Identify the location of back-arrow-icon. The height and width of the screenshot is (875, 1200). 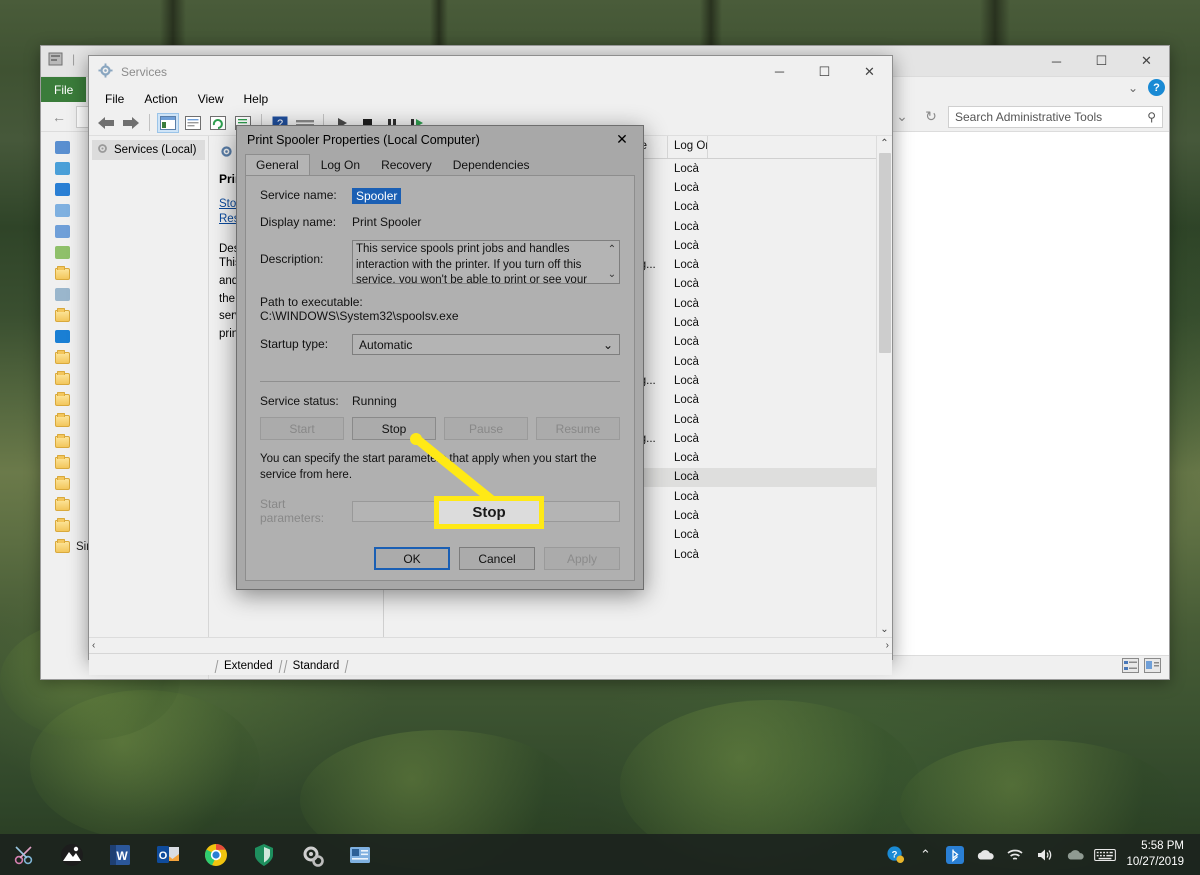
(106, 123).